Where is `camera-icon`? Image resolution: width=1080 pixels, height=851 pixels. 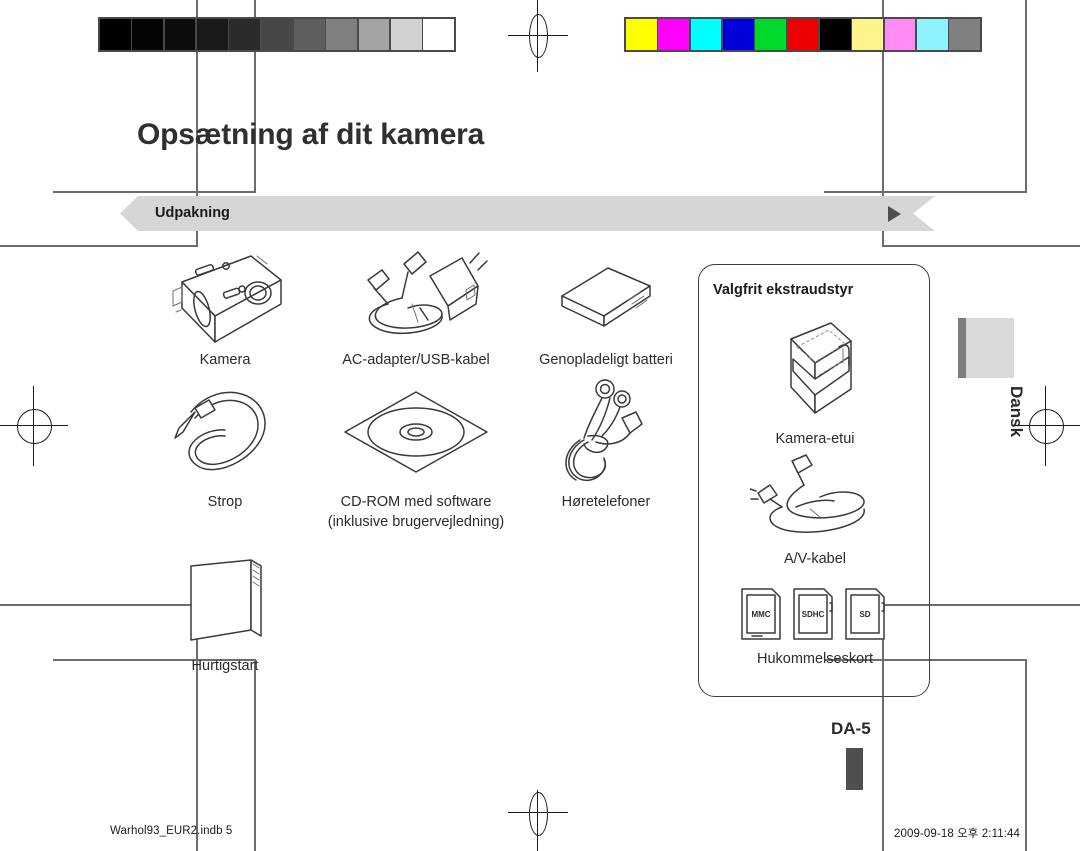
camera-icon is located at coordinates (225, 295).